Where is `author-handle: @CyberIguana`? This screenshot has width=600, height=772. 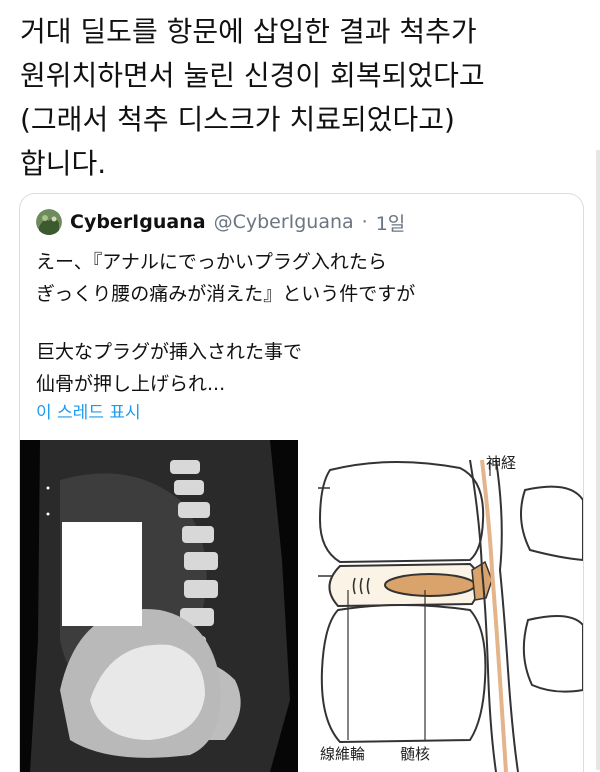 author-handle: @CyberIguana is located at coordinates (283, 222).